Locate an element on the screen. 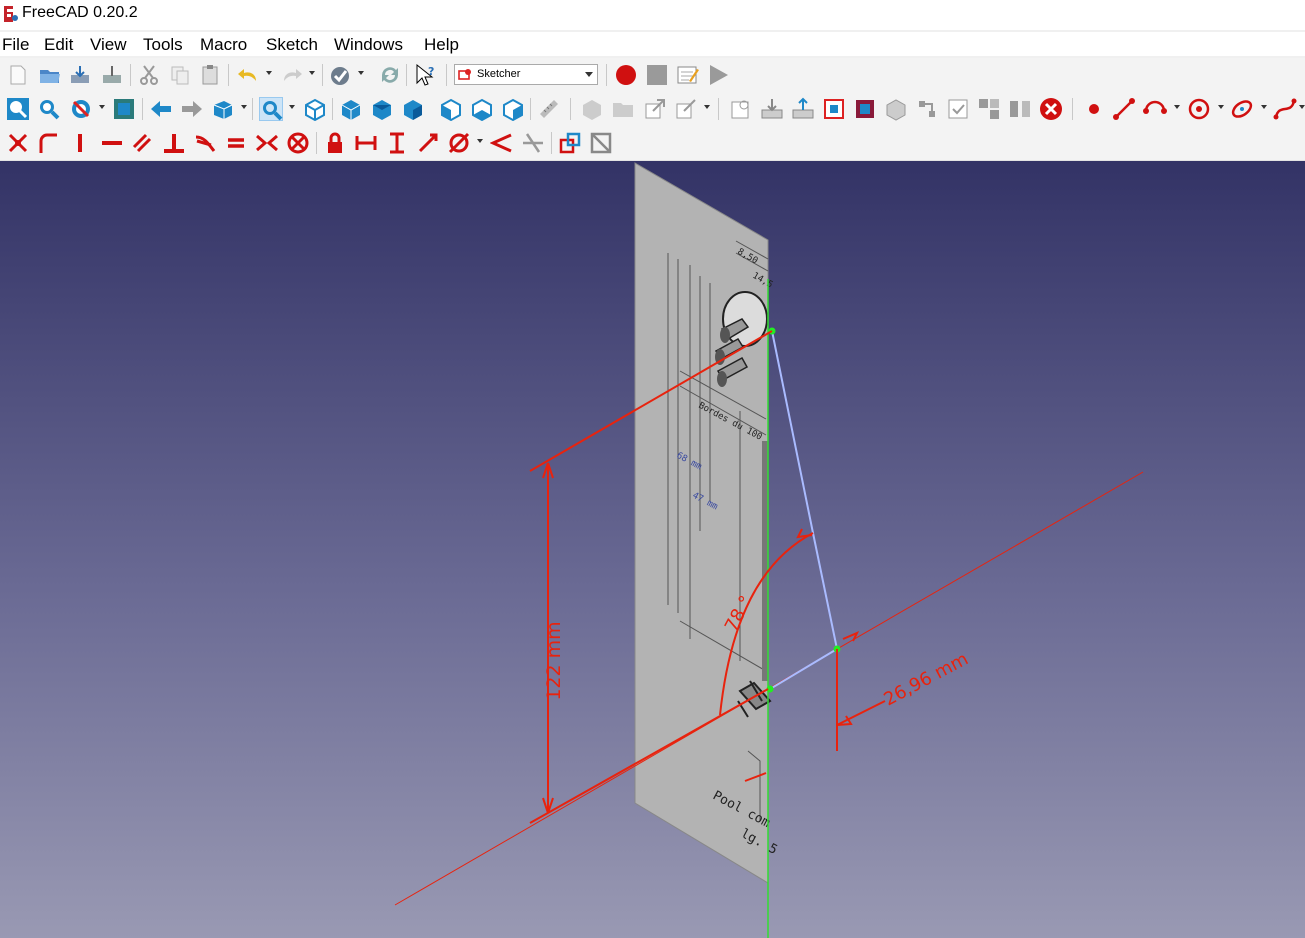 The height and width of the screenshot is (938, 1305). vertical-dimension-label: 122 mm is located at coordinates (554, 660).